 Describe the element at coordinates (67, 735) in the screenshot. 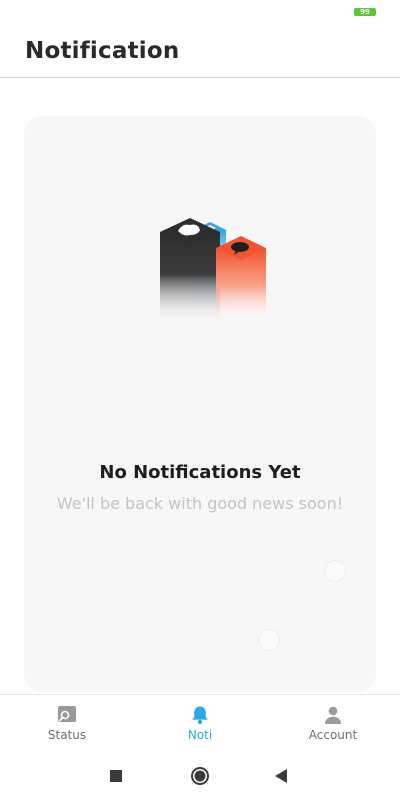

I see `nav-label-status: Status` at that location.